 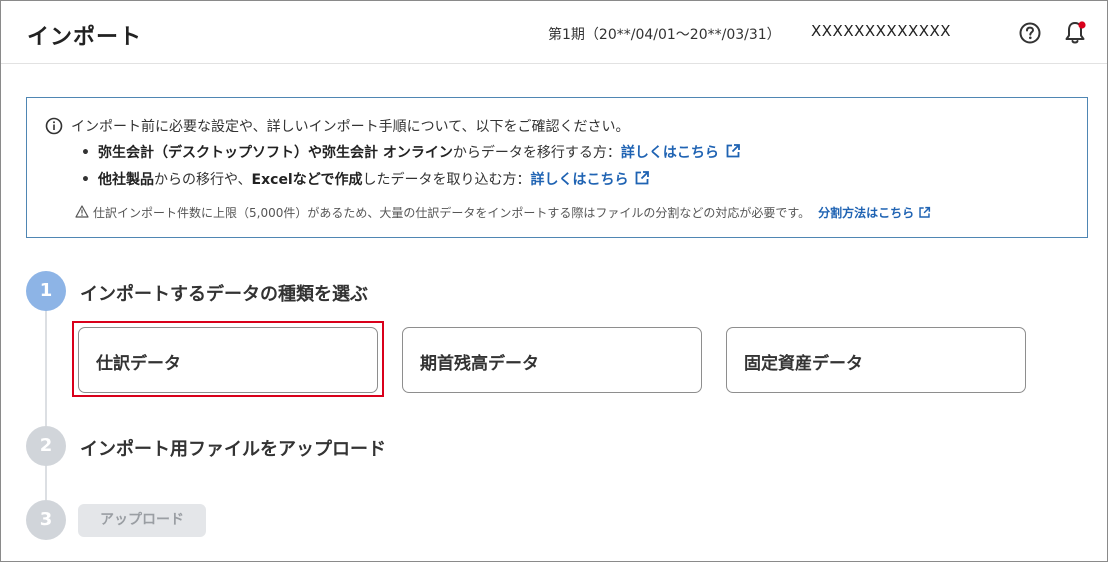 I want to click on step-1-label: インポートするデータの種類を選ぶ, so click(x=224, y=294).